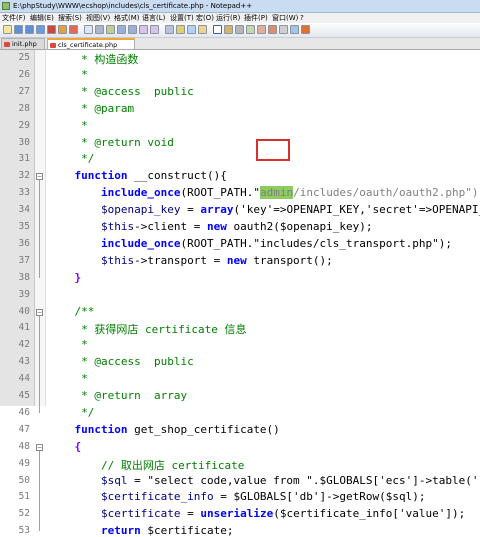 This screenshot has height=537, width=480. What do you see at coordinates (93, 59) in the screenshot?
I see `code-line: * 构造函数` at bounding box center [93, 59].